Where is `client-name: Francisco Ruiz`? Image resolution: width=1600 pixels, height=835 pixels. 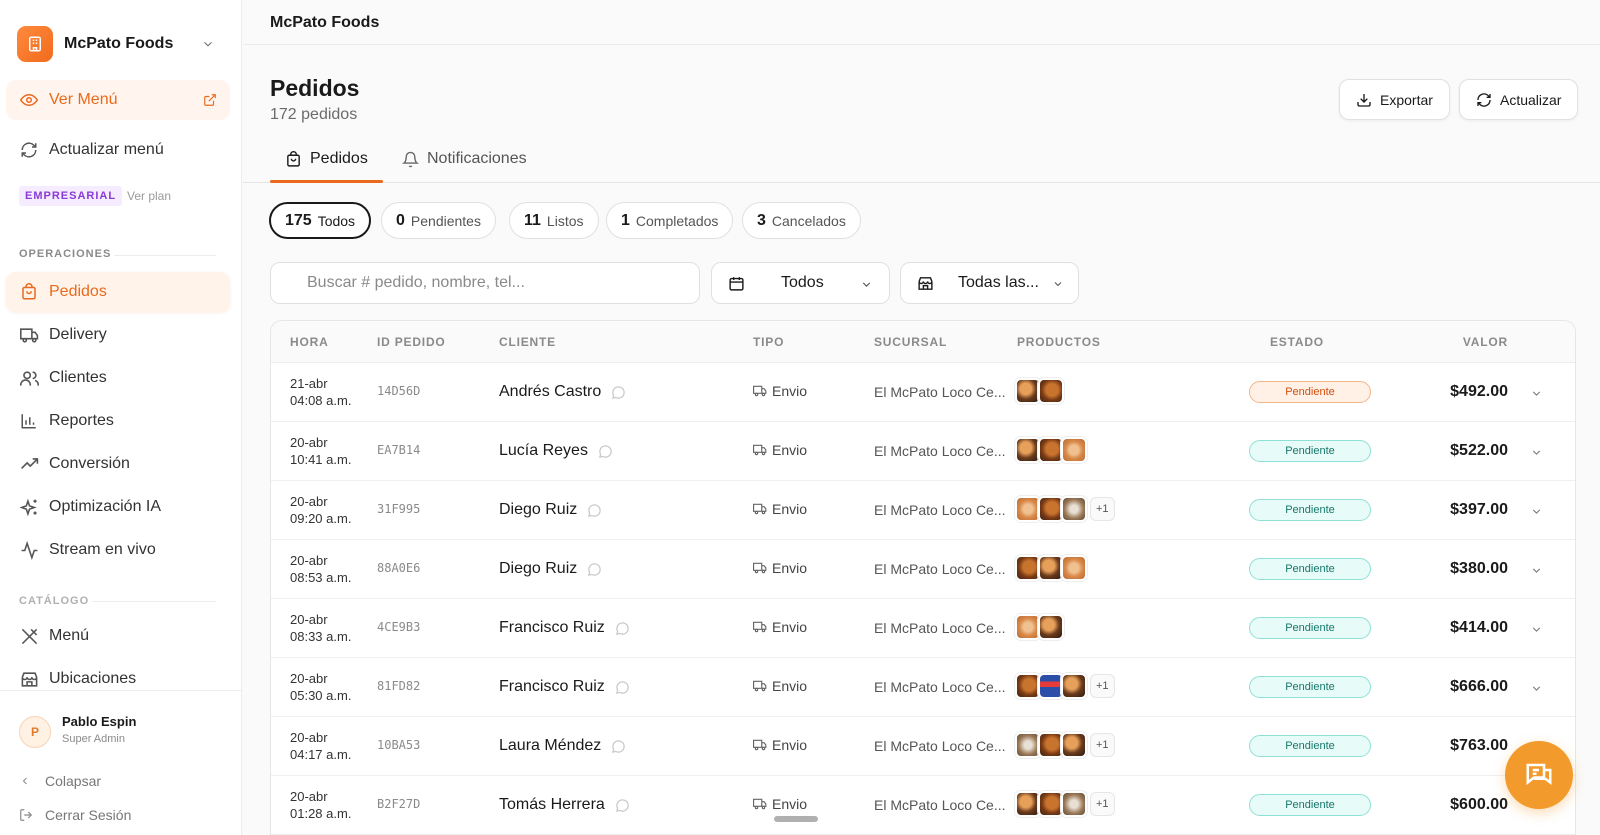
client-name: Francisco Ruiz is located at coordinates (552, 627).